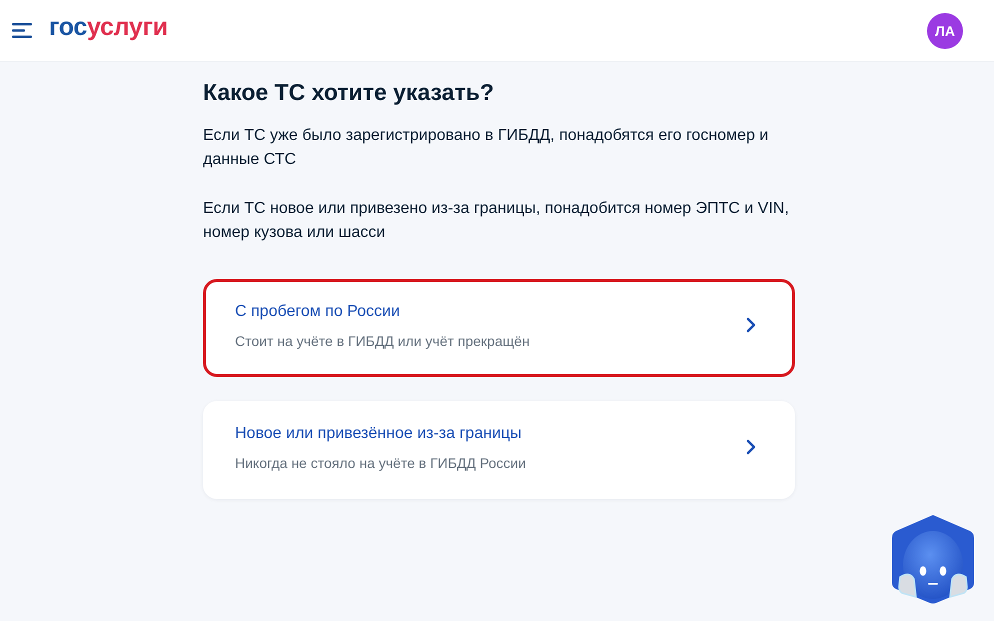  What do you see at coordinates (496, 221) in the screenshot?
I see `info-paragraph: Если ТС новое или привезено из-за границы, понадобится номер ЭПТС и VIN, номер кузова или шасси` at bounding box center [496, 221].